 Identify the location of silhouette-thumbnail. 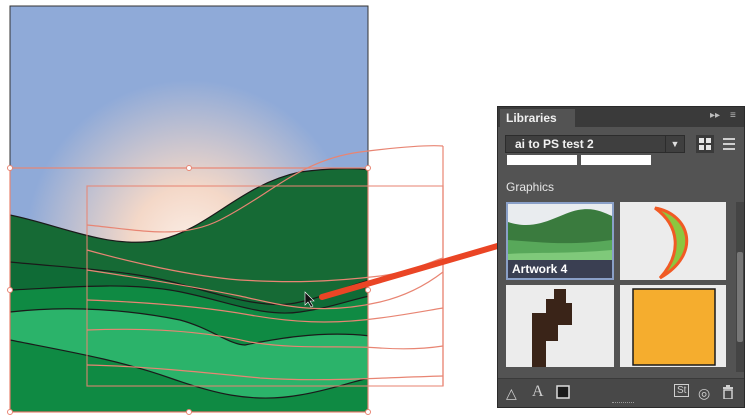
(560, 326).